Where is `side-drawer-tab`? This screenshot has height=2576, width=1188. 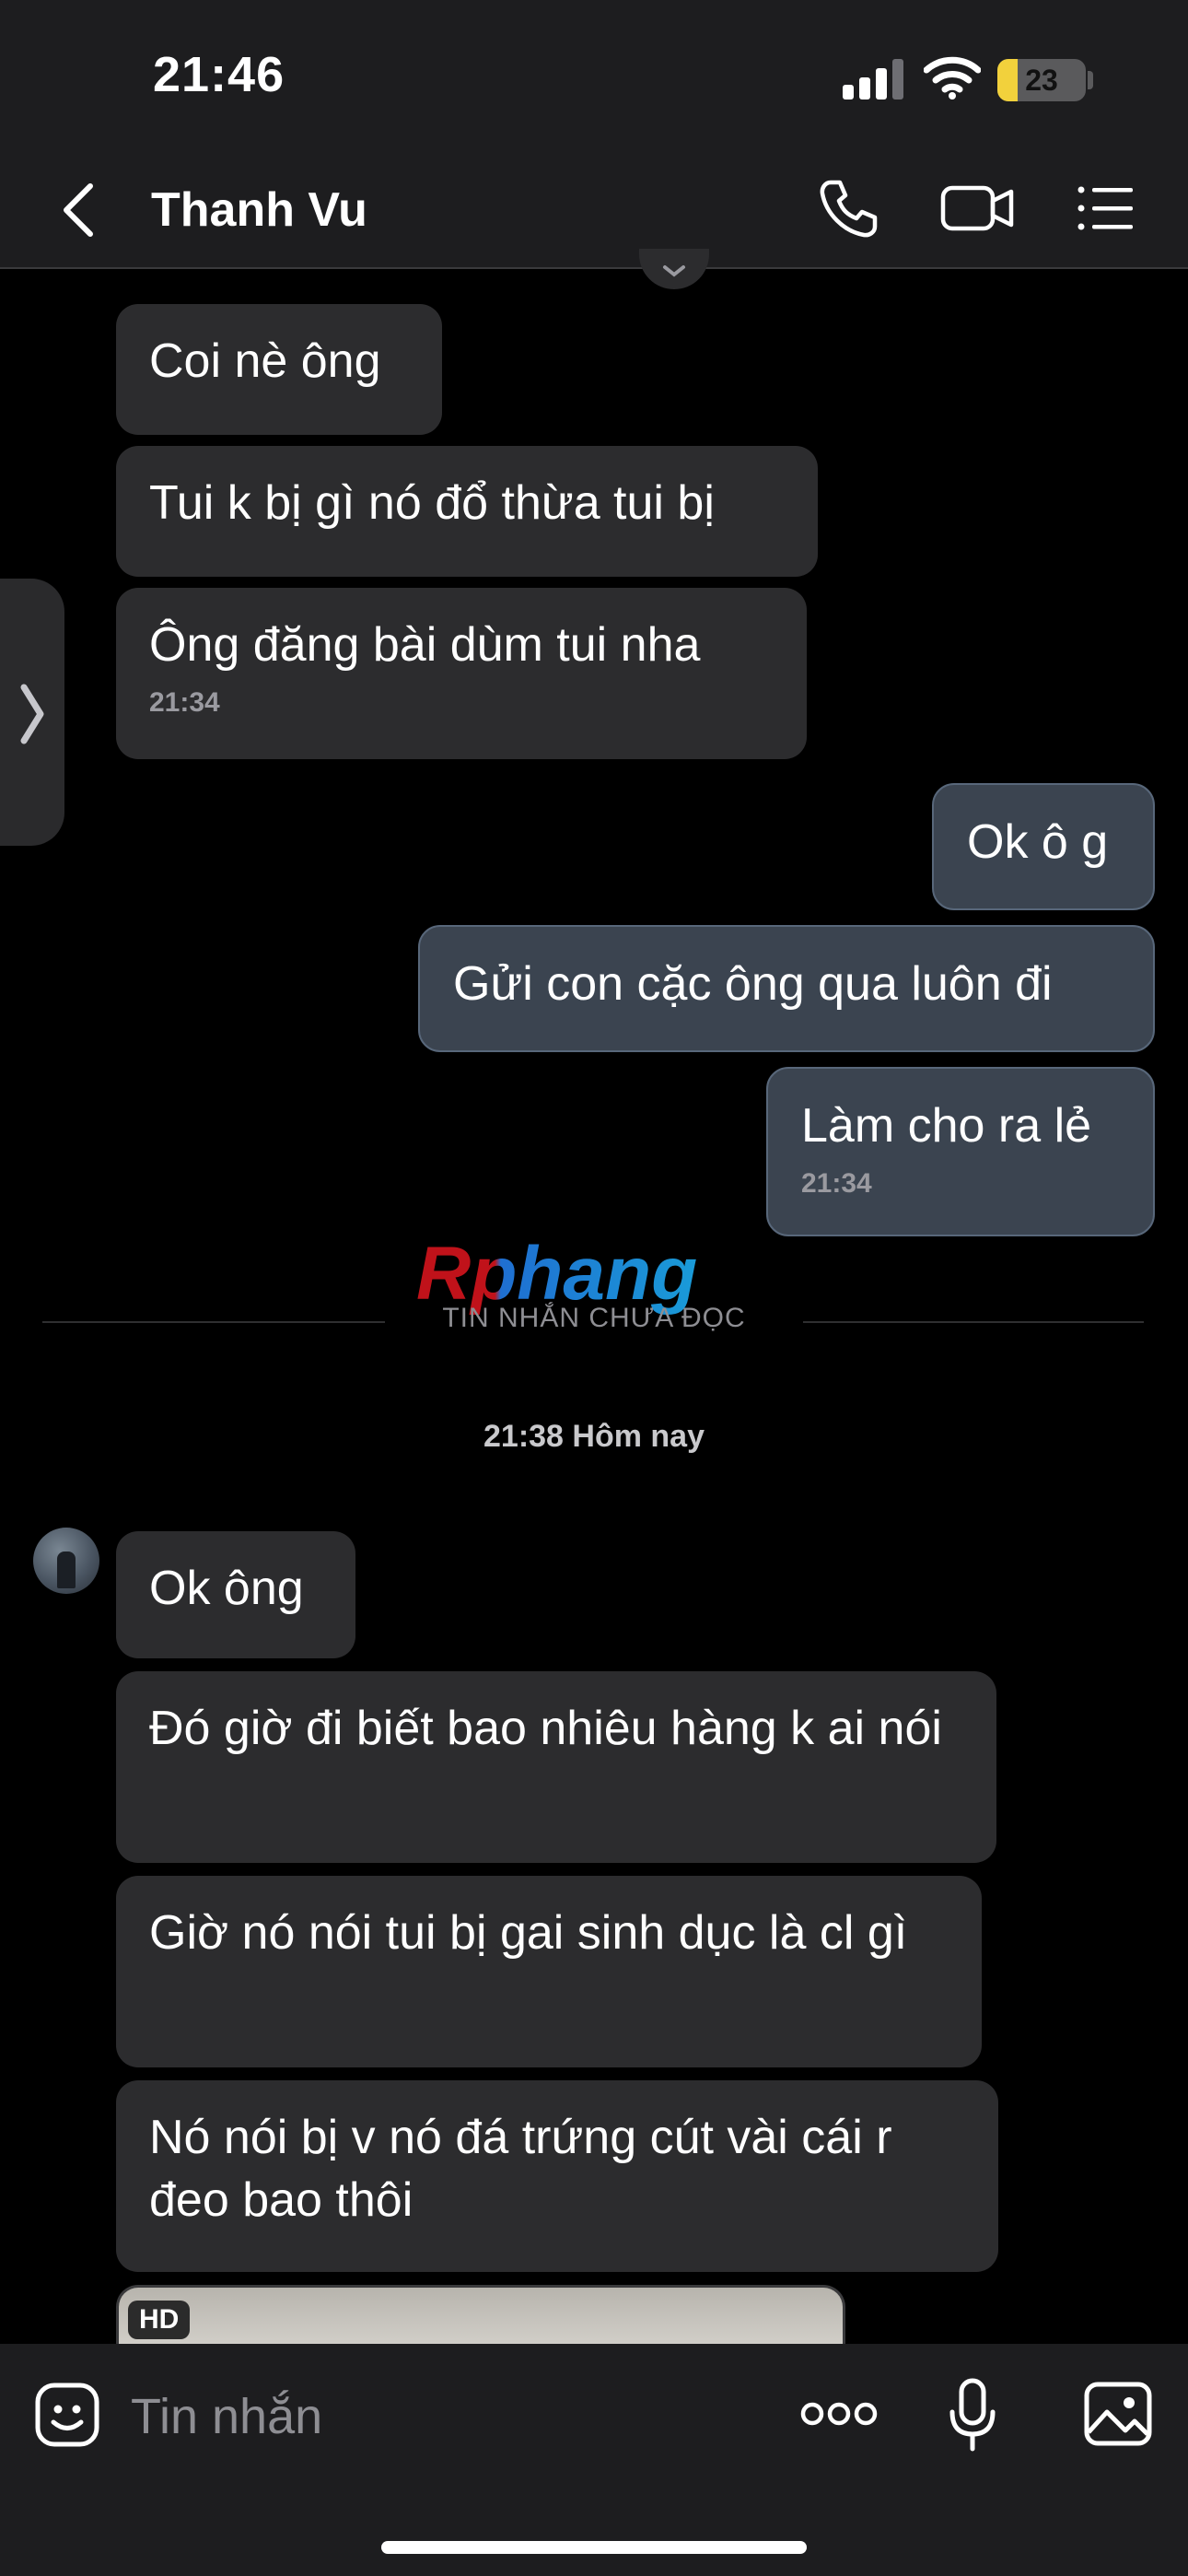
side-drawer-tab is located at coordinates (32, 712).